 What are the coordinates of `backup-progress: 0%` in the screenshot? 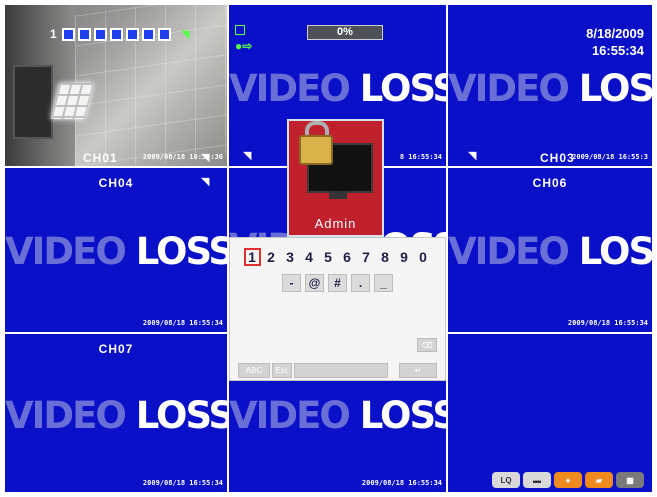 It's located at (345, 32).